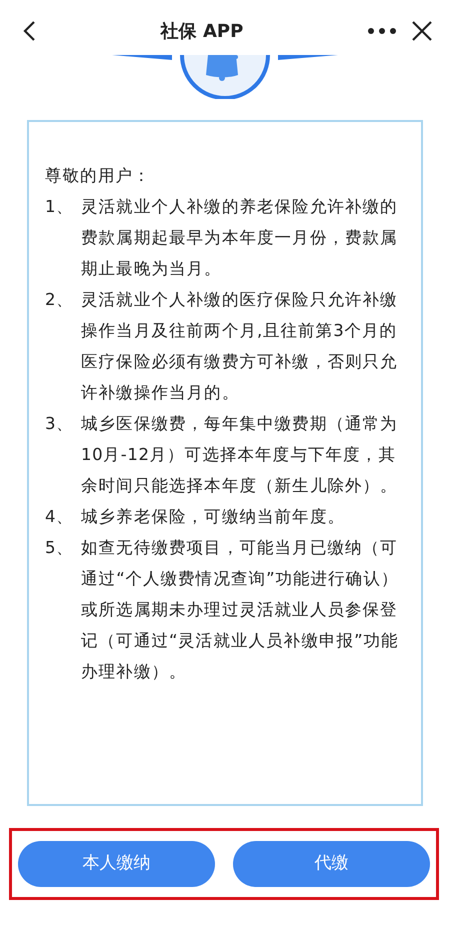 The image size is (450, 931). What do you see at coordinates (60, 207) in the screenshot?
I see `item-number: 1、` at bounding box center [60, 207].